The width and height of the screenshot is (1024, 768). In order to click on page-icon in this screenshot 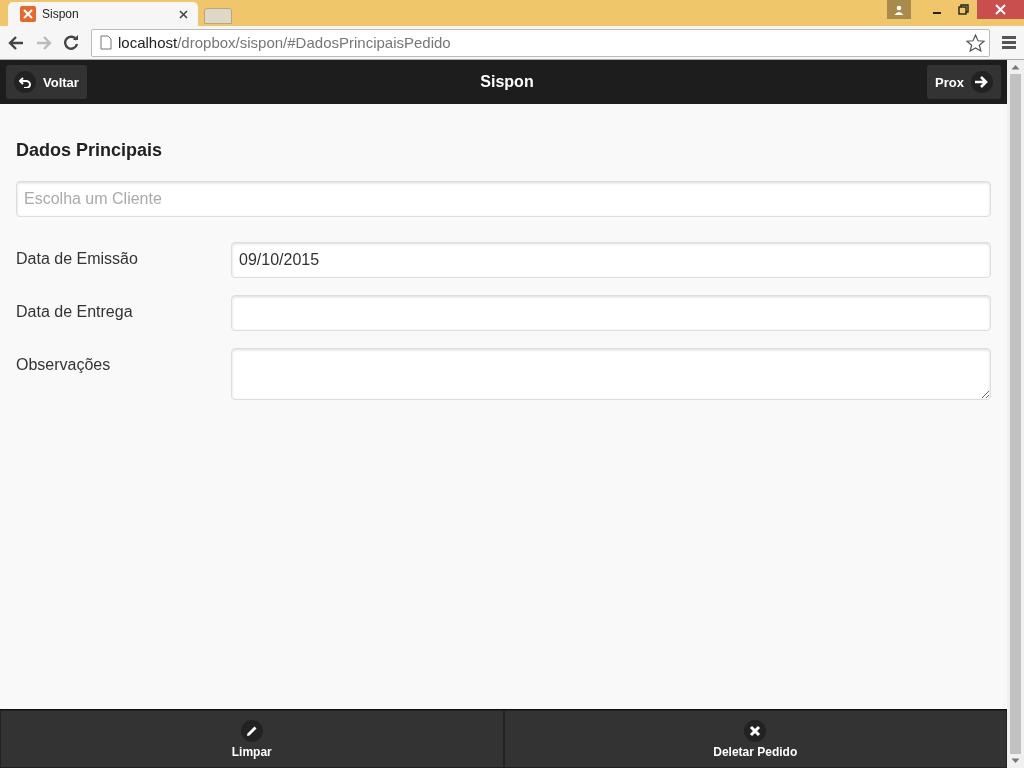, I will do `click(106, 42)`.